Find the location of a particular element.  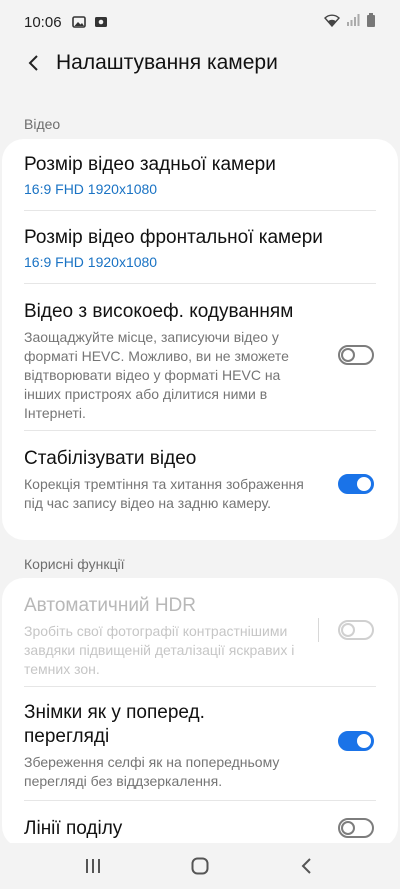

vertical-separator is located at coordinates (318, 630).